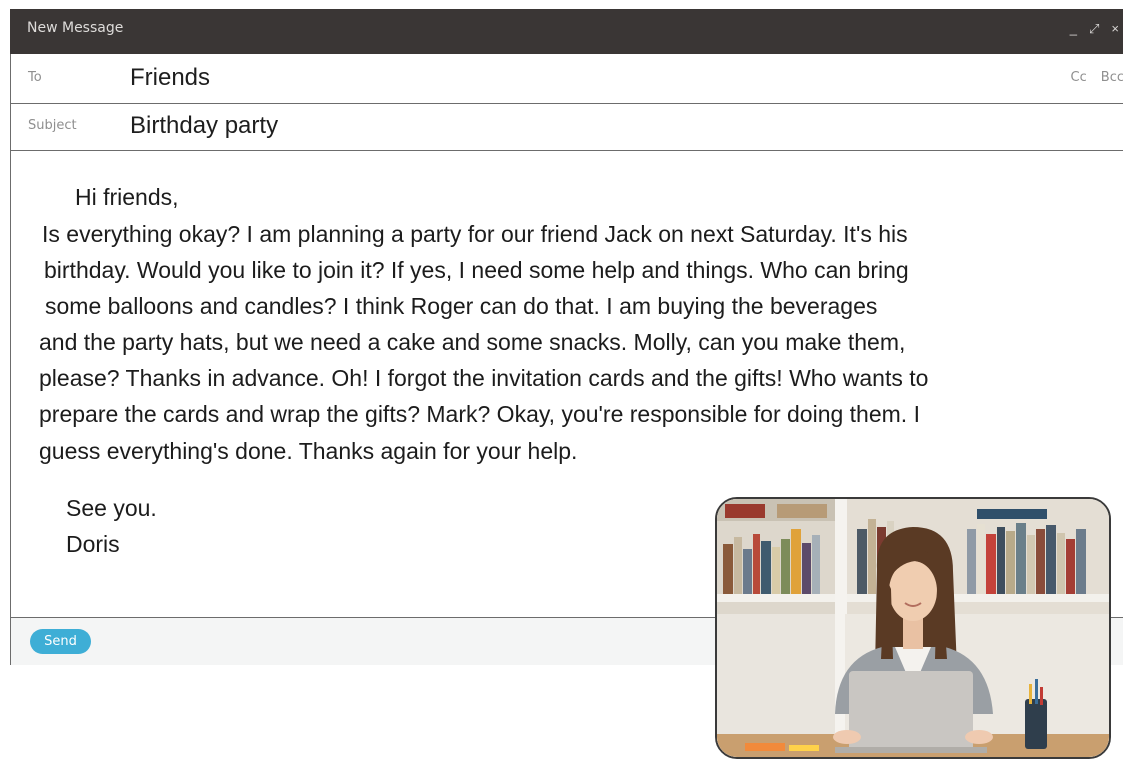  What do you see at coordinates (1115, 29) in the screenshot?
I see `close-icon: ×` at bounding box center [1115, 29].